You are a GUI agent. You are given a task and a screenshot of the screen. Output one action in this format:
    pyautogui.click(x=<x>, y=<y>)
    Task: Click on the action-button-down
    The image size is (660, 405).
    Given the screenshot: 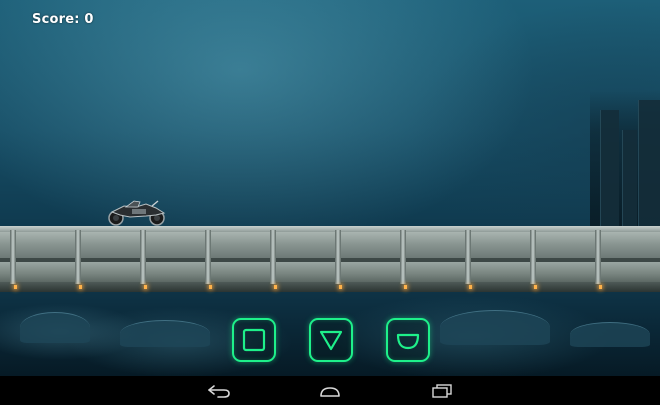 What is the action you would take?
    pyautogui.click(x=331, y=340)
    